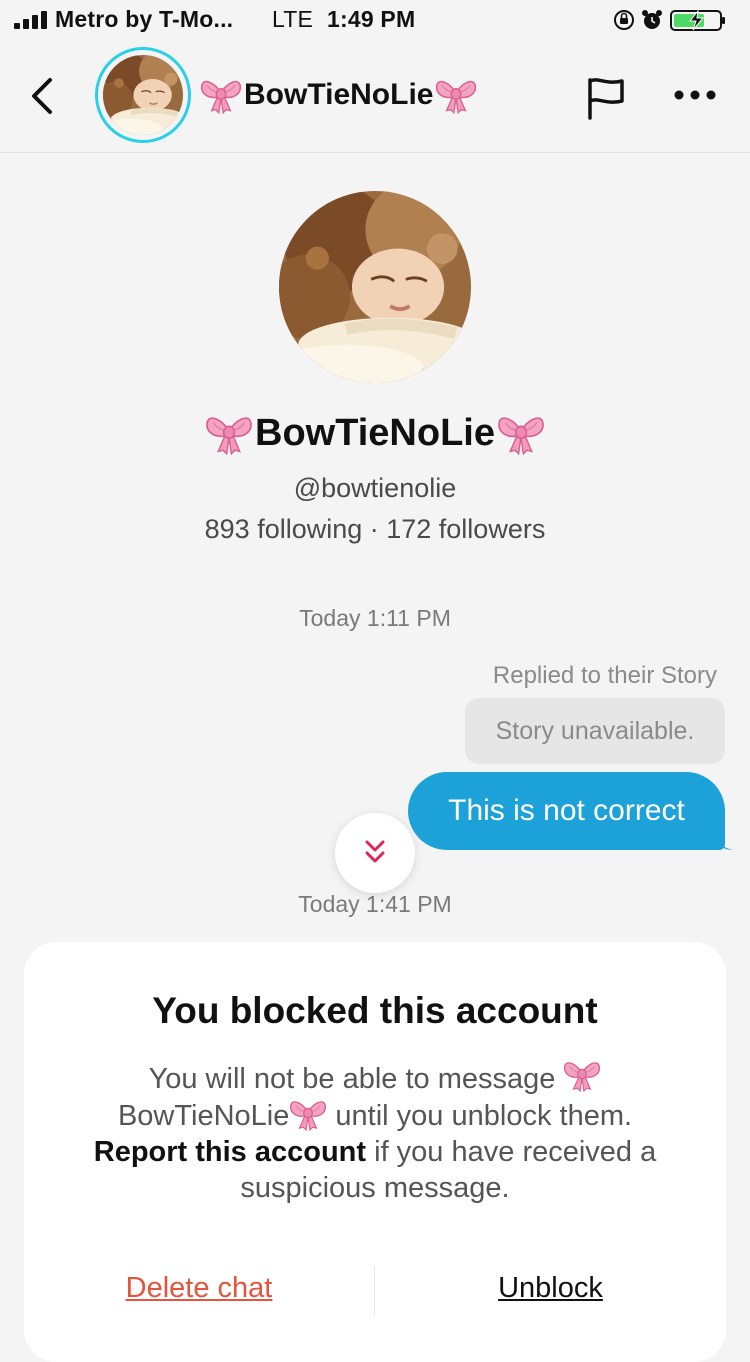 The height and width of the screenshot is (1362, 750). I want to click on story-unavailable-bubble: Story unavailable., so click(595, 731).